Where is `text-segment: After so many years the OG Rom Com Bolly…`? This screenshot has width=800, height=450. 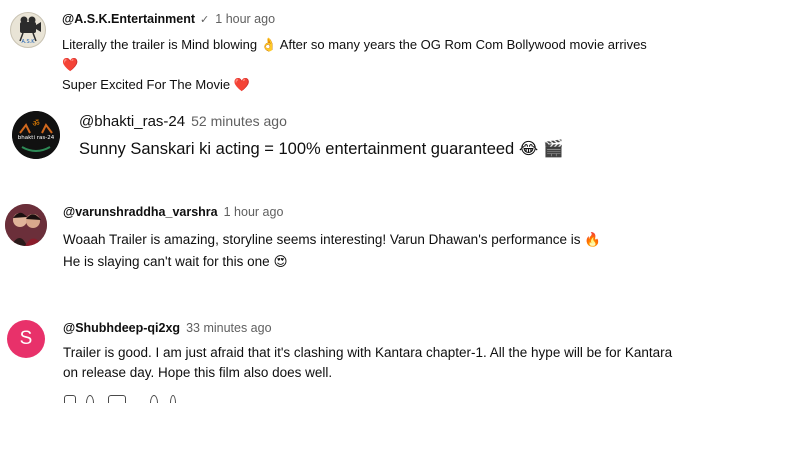 text-segment: After so many years the OG Rom Com Bolly… is located at coordinates (461, 44).